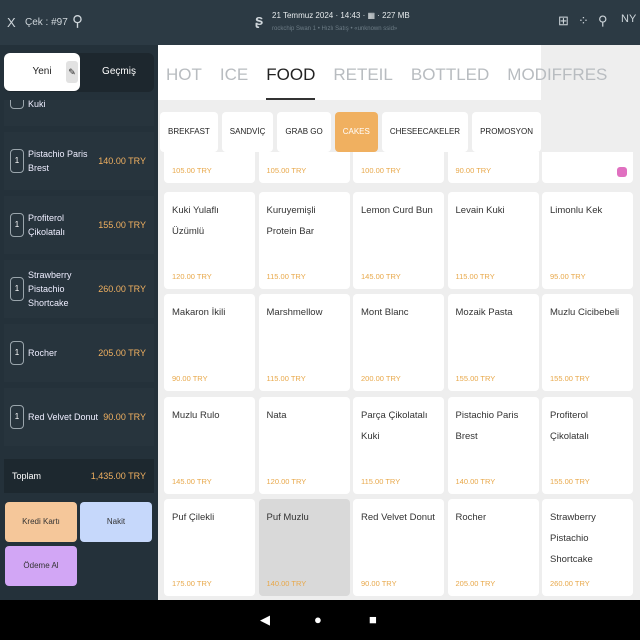 Image resolution: width=640 pixels, height=640 pixels. Describe the element at coordinates (286, 481) in the screenshot. I see `product-price: 120.00 TRY` at that location.